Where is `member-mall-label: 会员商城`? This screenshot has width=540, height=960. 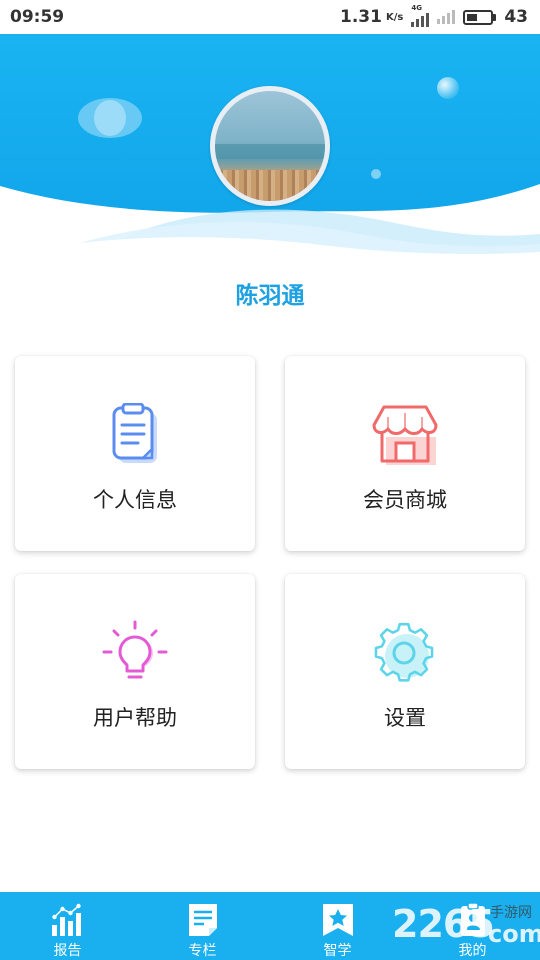 member-mall-label: 会员商城 is located at coordinates (405, 500).